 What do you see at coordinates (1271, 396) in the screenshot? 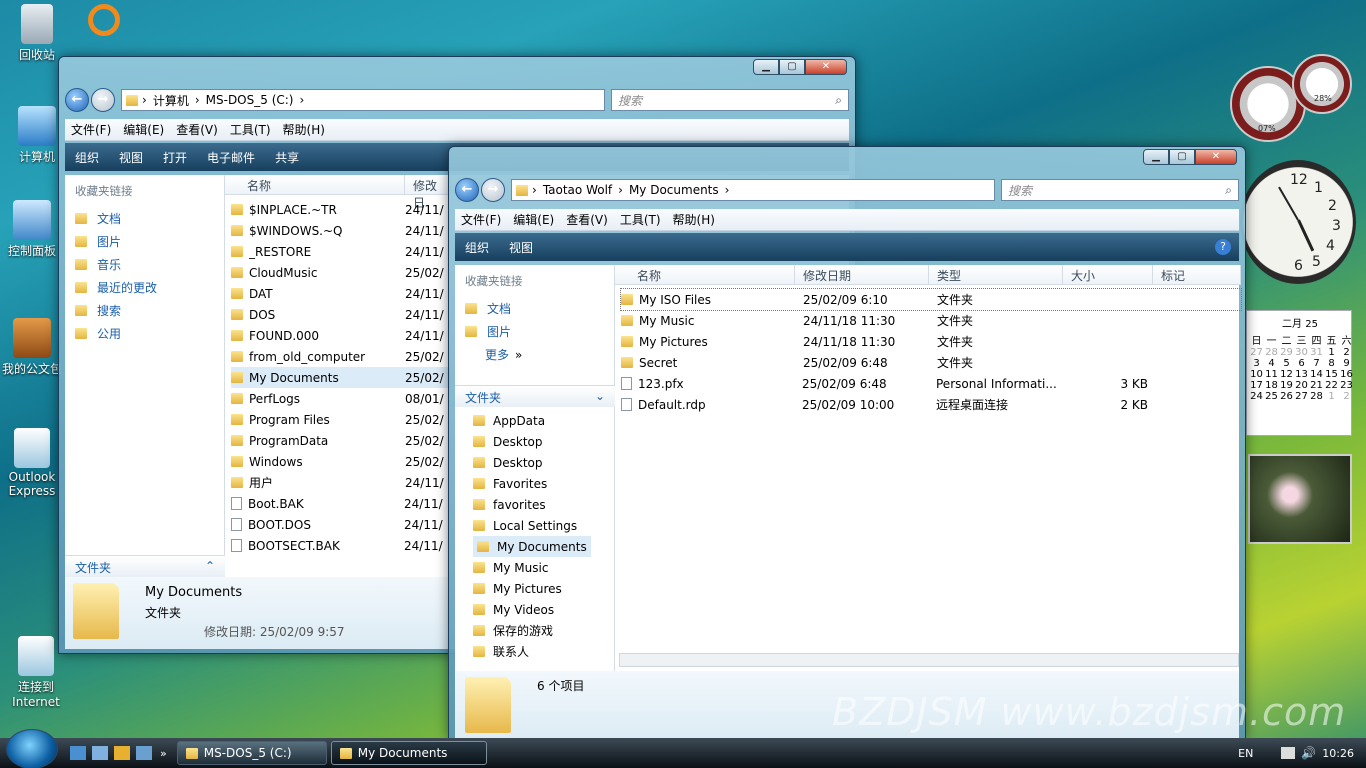
I see `calendar-day: 25` at bounding box center [1271, 396].